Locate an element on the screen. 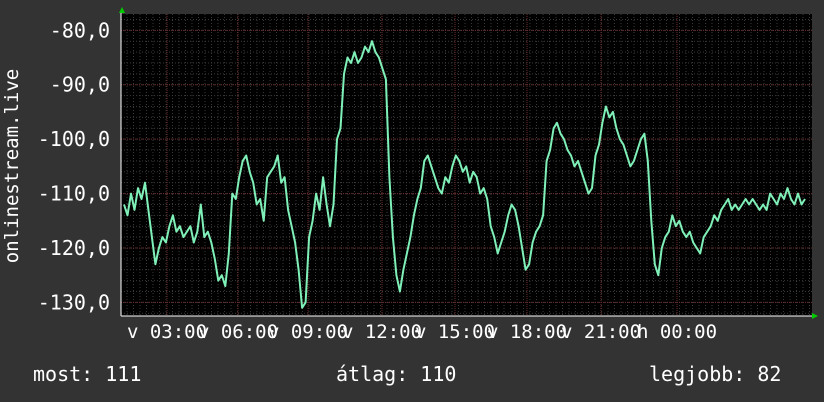 The height and width of the screenshot is (402, 824). y-tick-label: -90,0 is located at coordinates (80, 85).